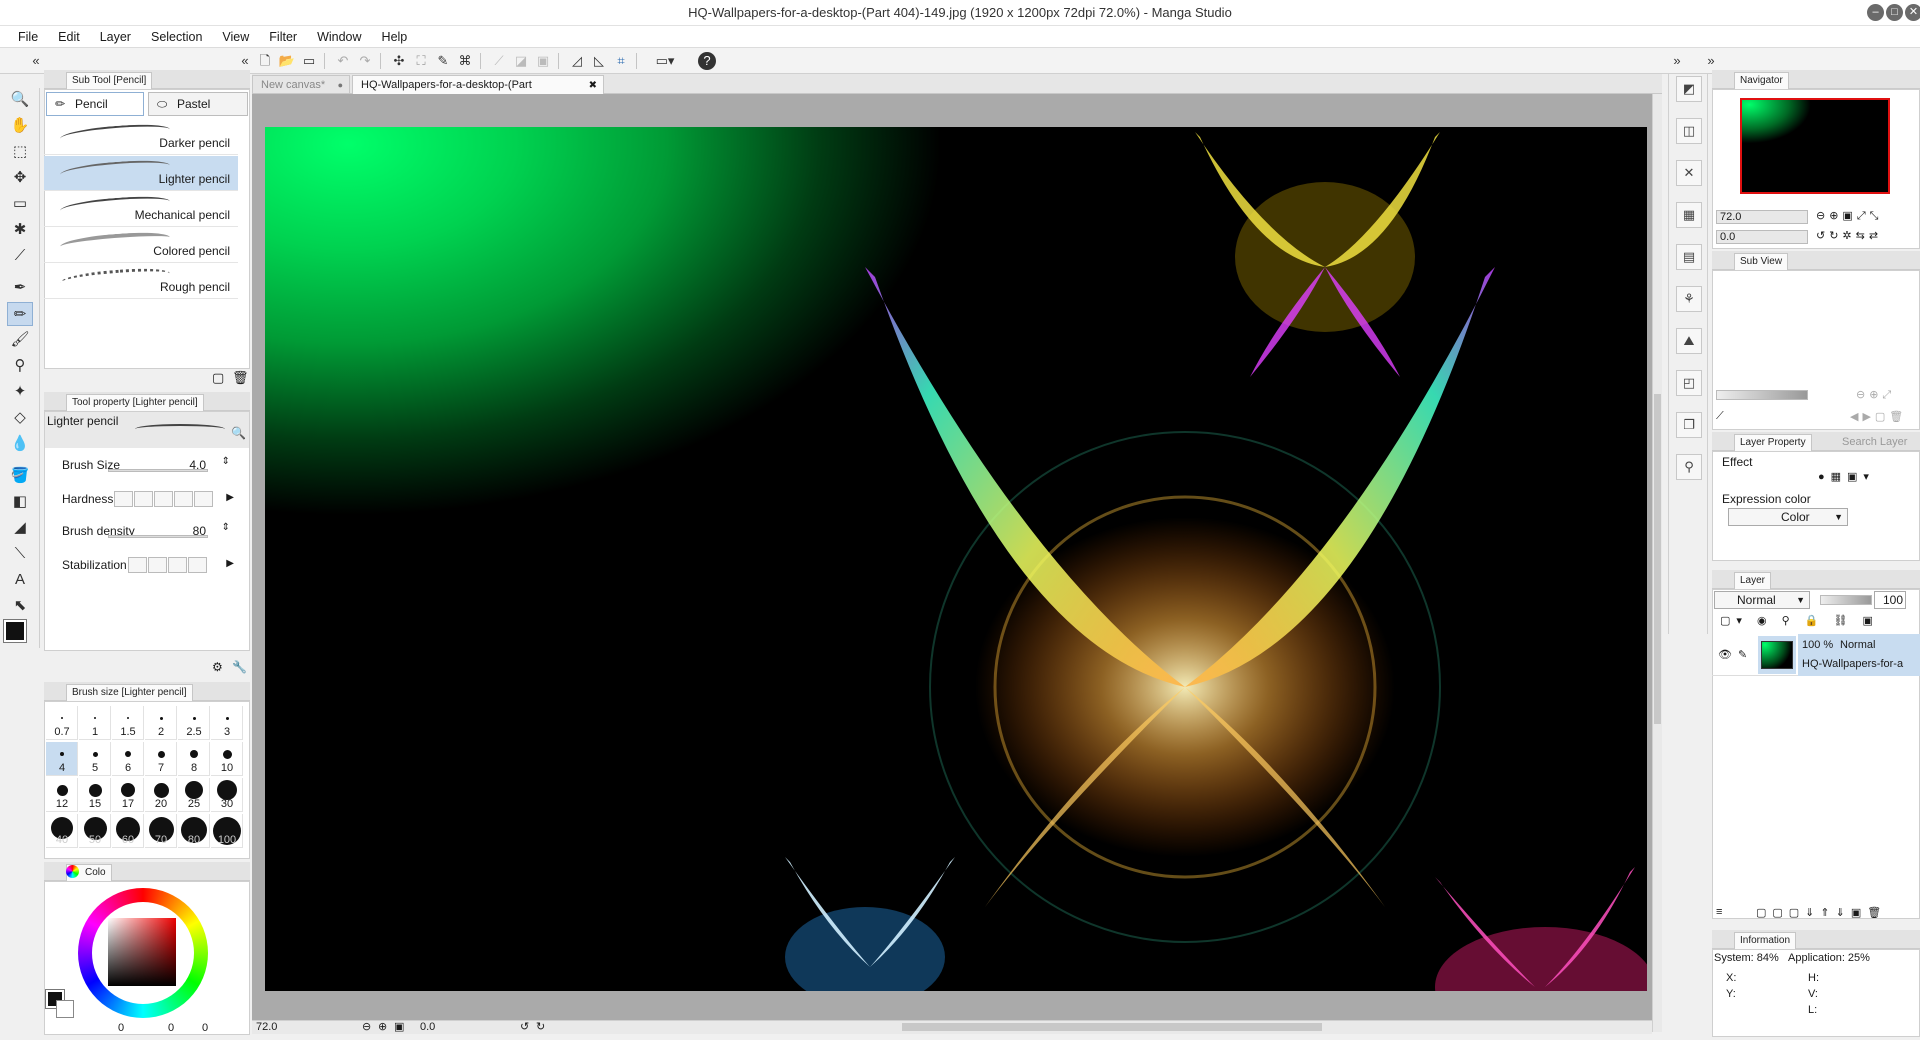 This screenshot has height=1040, width=1920. Describe the element at coordinates (20, 230) in the screenshot. I see `auto-select-tool-icon: ✱` at that location.